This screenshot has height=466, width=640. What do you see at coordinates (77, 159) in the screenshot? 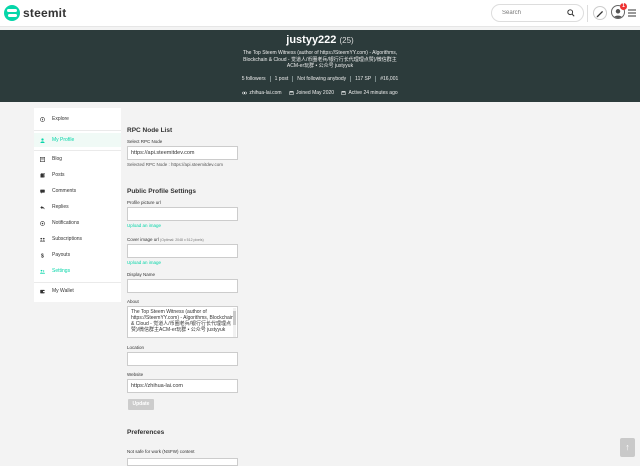
I see `sidebar-item-blog: Blog` at bounding box center [77, 159].